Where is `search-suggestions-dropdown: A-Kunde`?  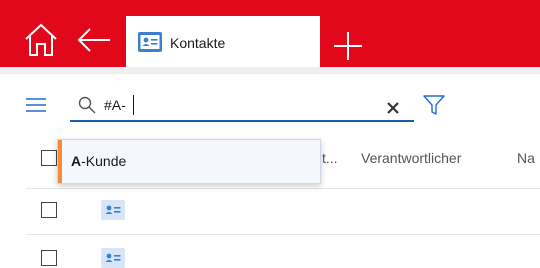 search-suggestions-dropdown: A-Kunde is located at coordinates (189, 161).